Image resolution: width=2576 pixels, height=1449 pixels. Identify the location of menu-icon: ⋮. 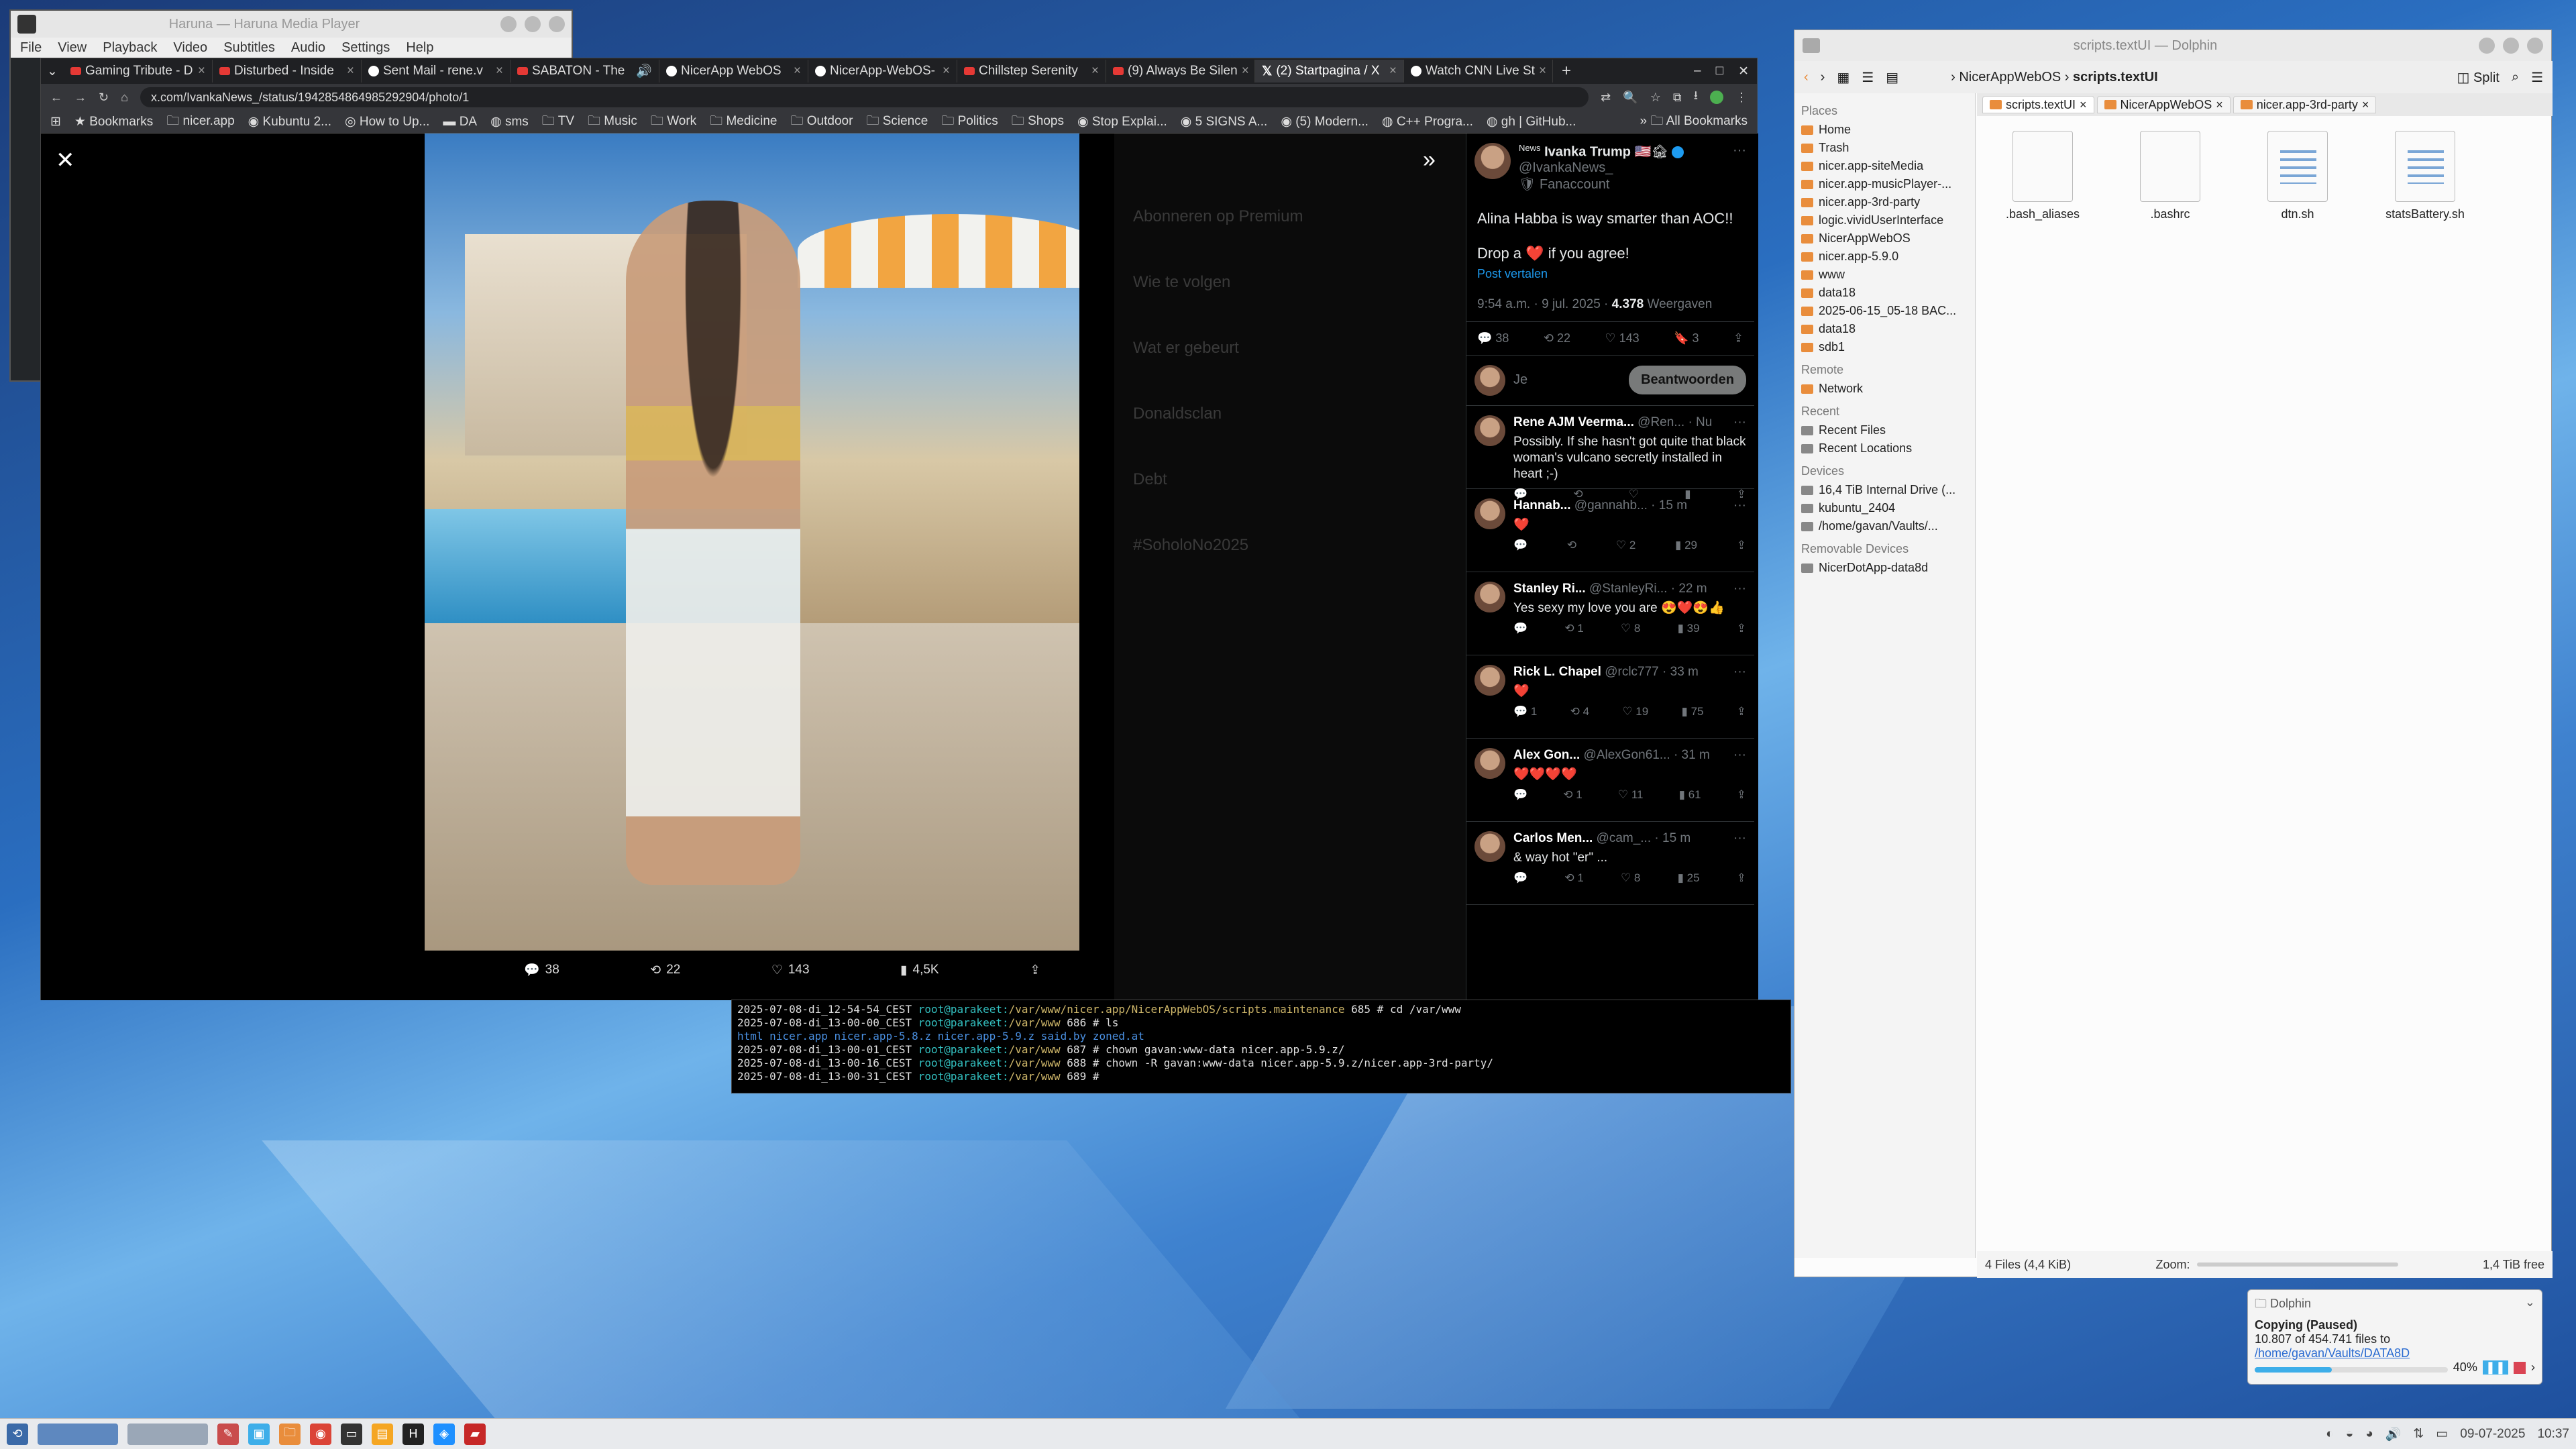
(1741, 98).